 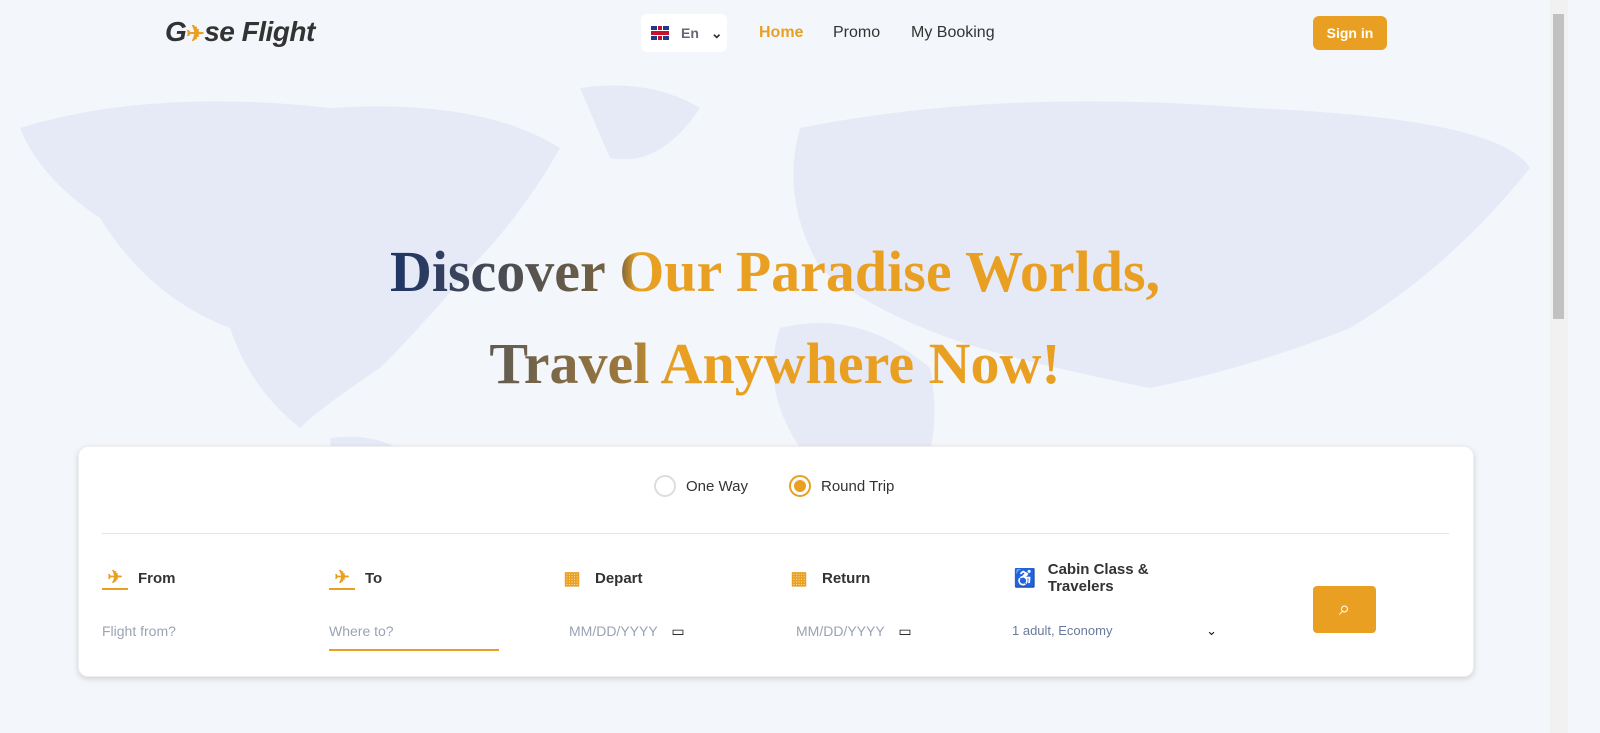 What do you see at coordinates (139, 631) in the screenshot?
I see `from-input: Flight from?` at bounding box center [139, 631].